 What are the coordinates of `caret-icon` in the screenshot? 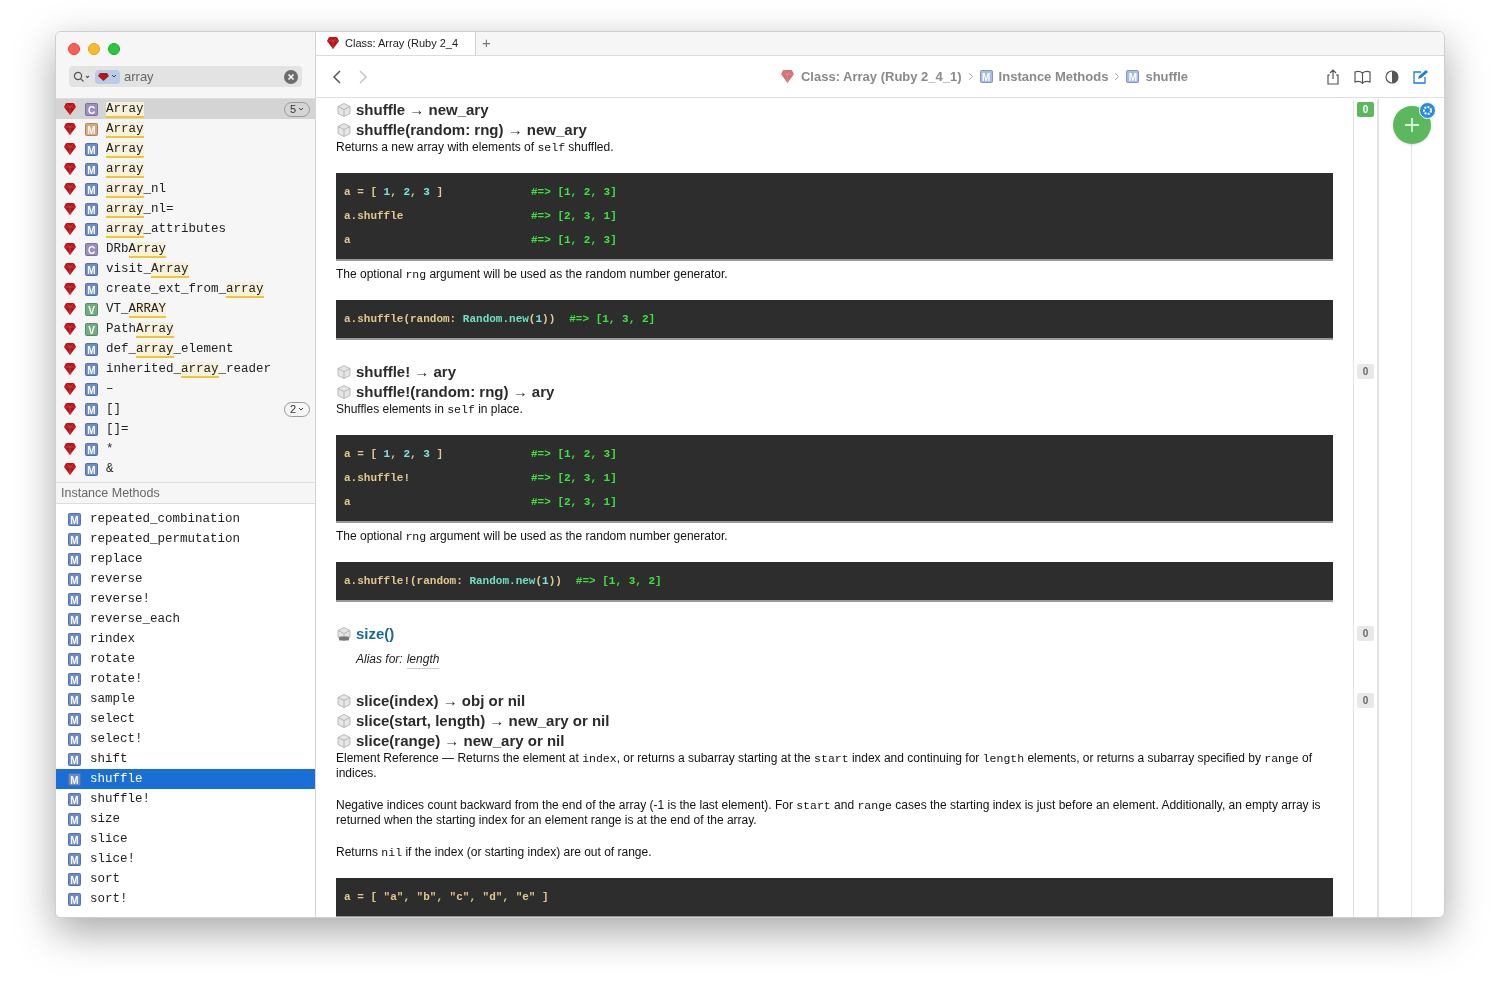 It's located at (114, 76).